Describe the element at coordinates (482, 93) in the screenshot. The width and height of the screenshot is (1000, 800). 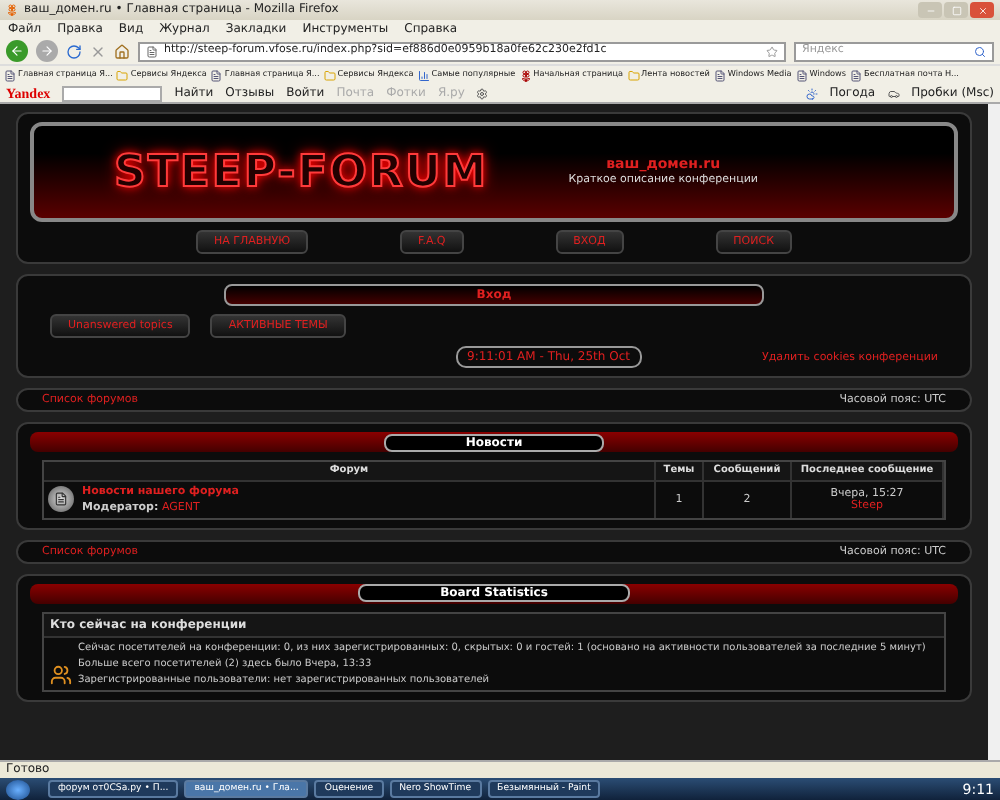
I see `settings-icon` at that location.